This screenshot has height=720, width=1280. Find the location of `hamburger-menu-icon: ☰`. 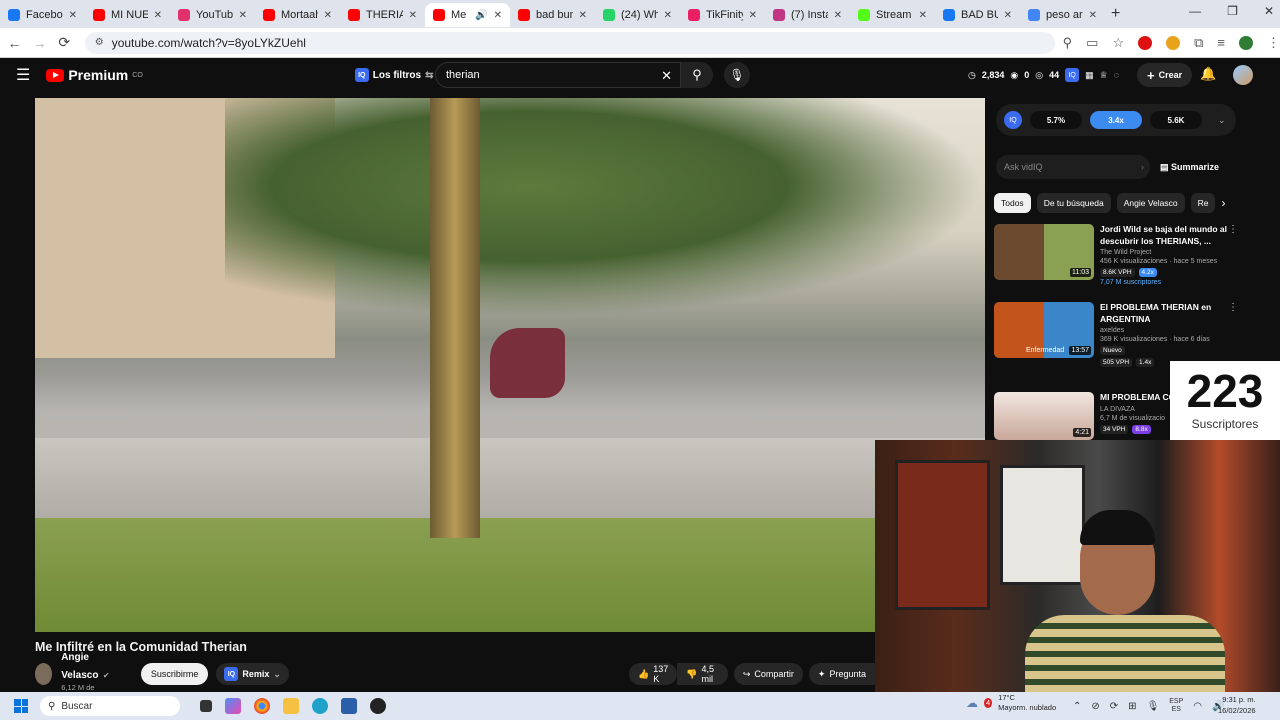

hamburger-menu-icon: ☰ is located at coordinates (23, 75).